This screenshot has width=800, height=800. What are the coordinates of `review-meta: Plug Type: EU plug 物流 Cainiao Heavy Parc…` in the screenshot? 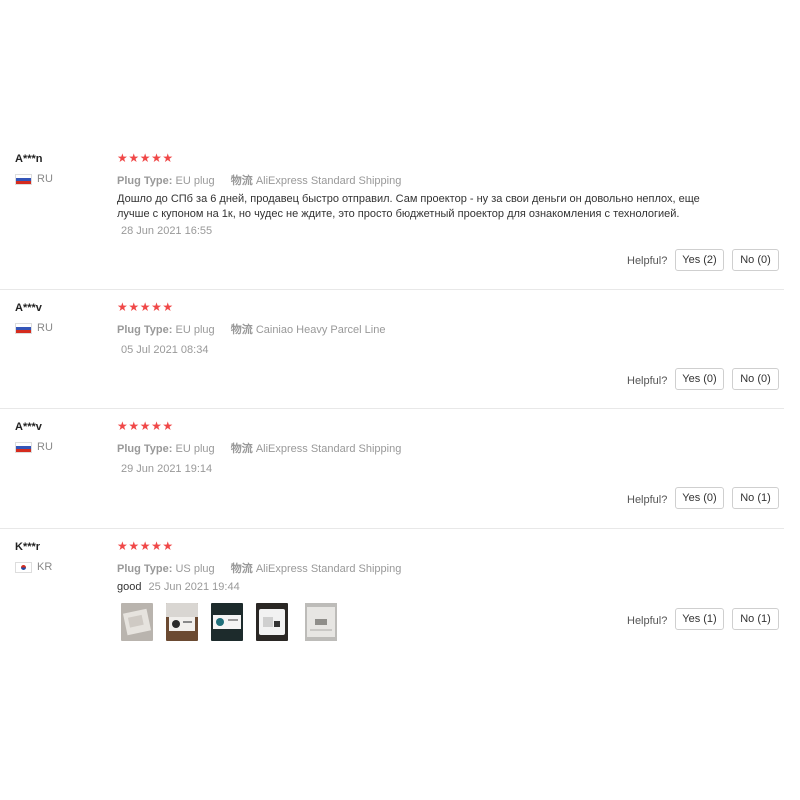 It's located at (251, 329).